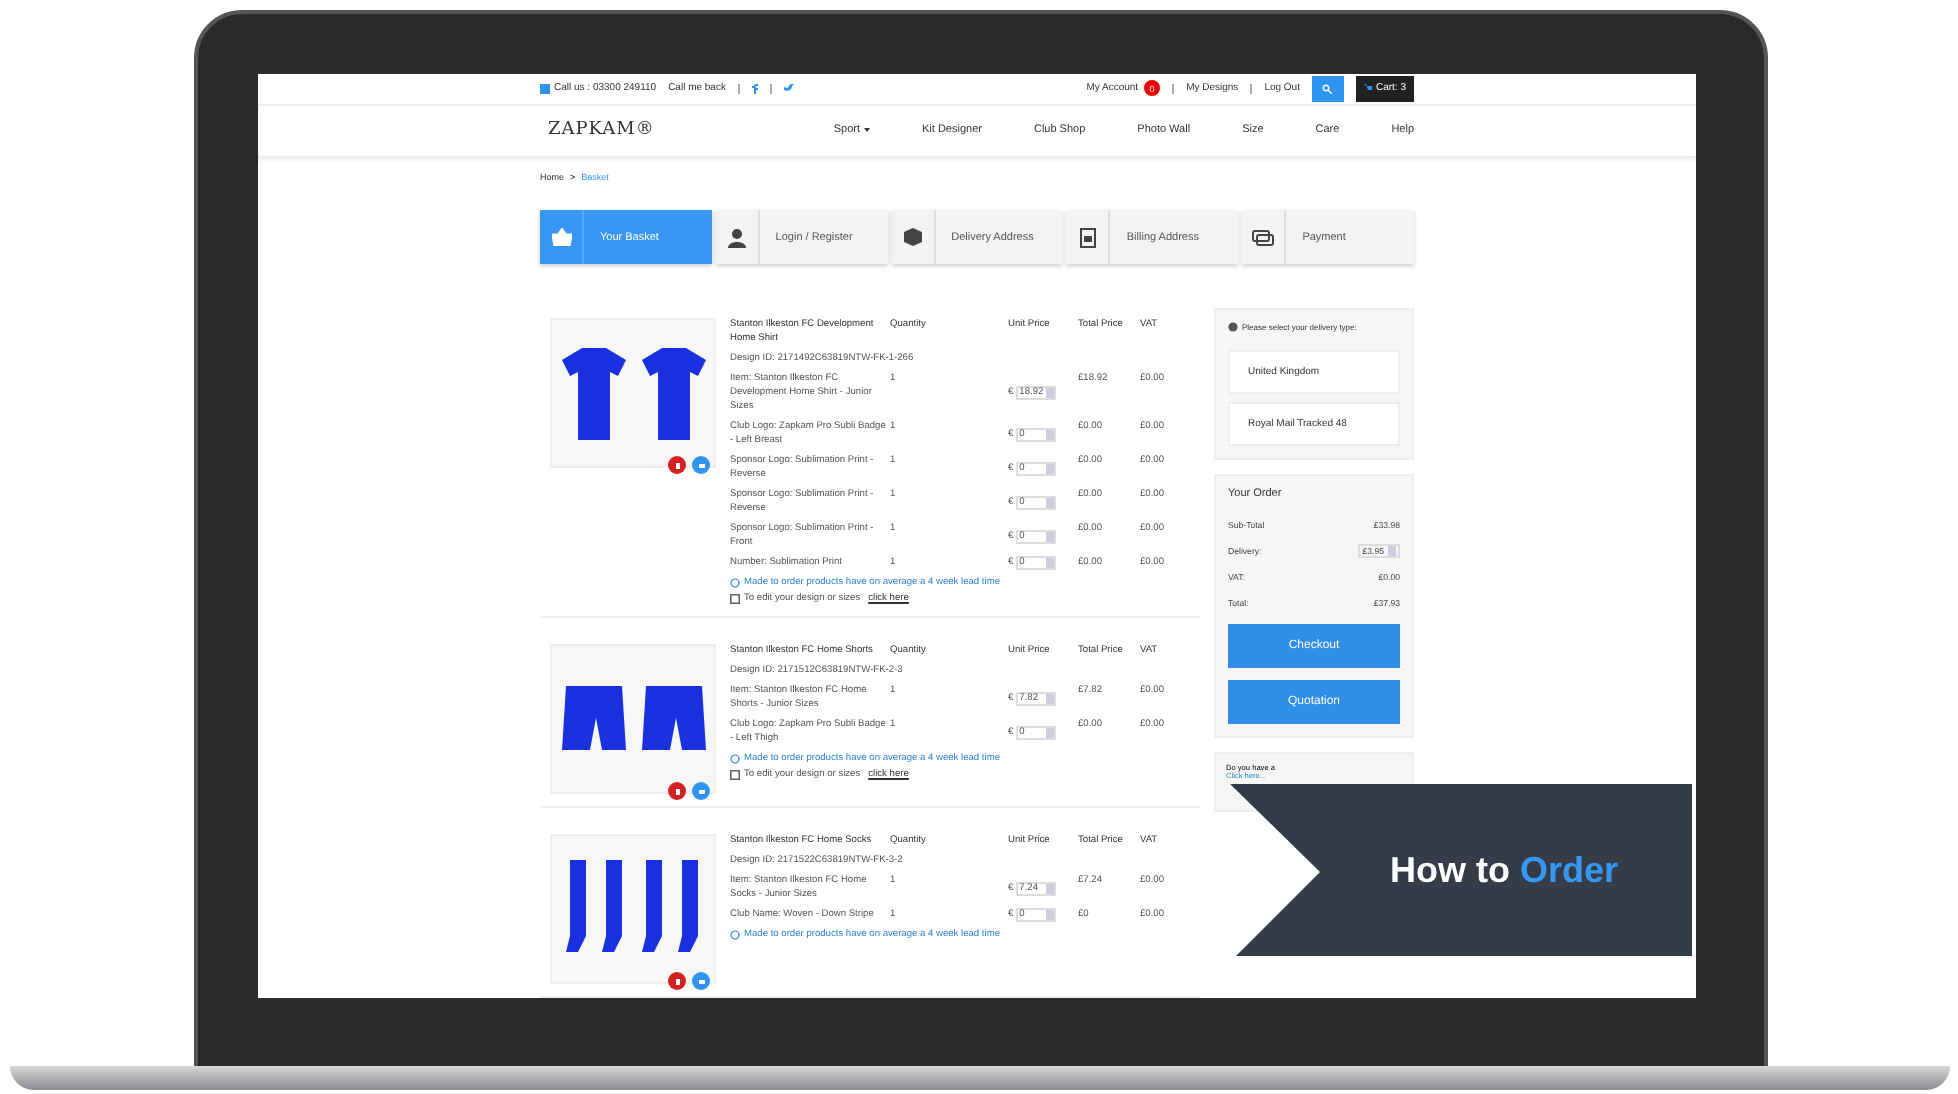 This screenshot has width=1958, height=1094. What do you see at coordinates (1233, 327) in the screenshot?
I see `globe-icon` at bounding box center [1233, 327].